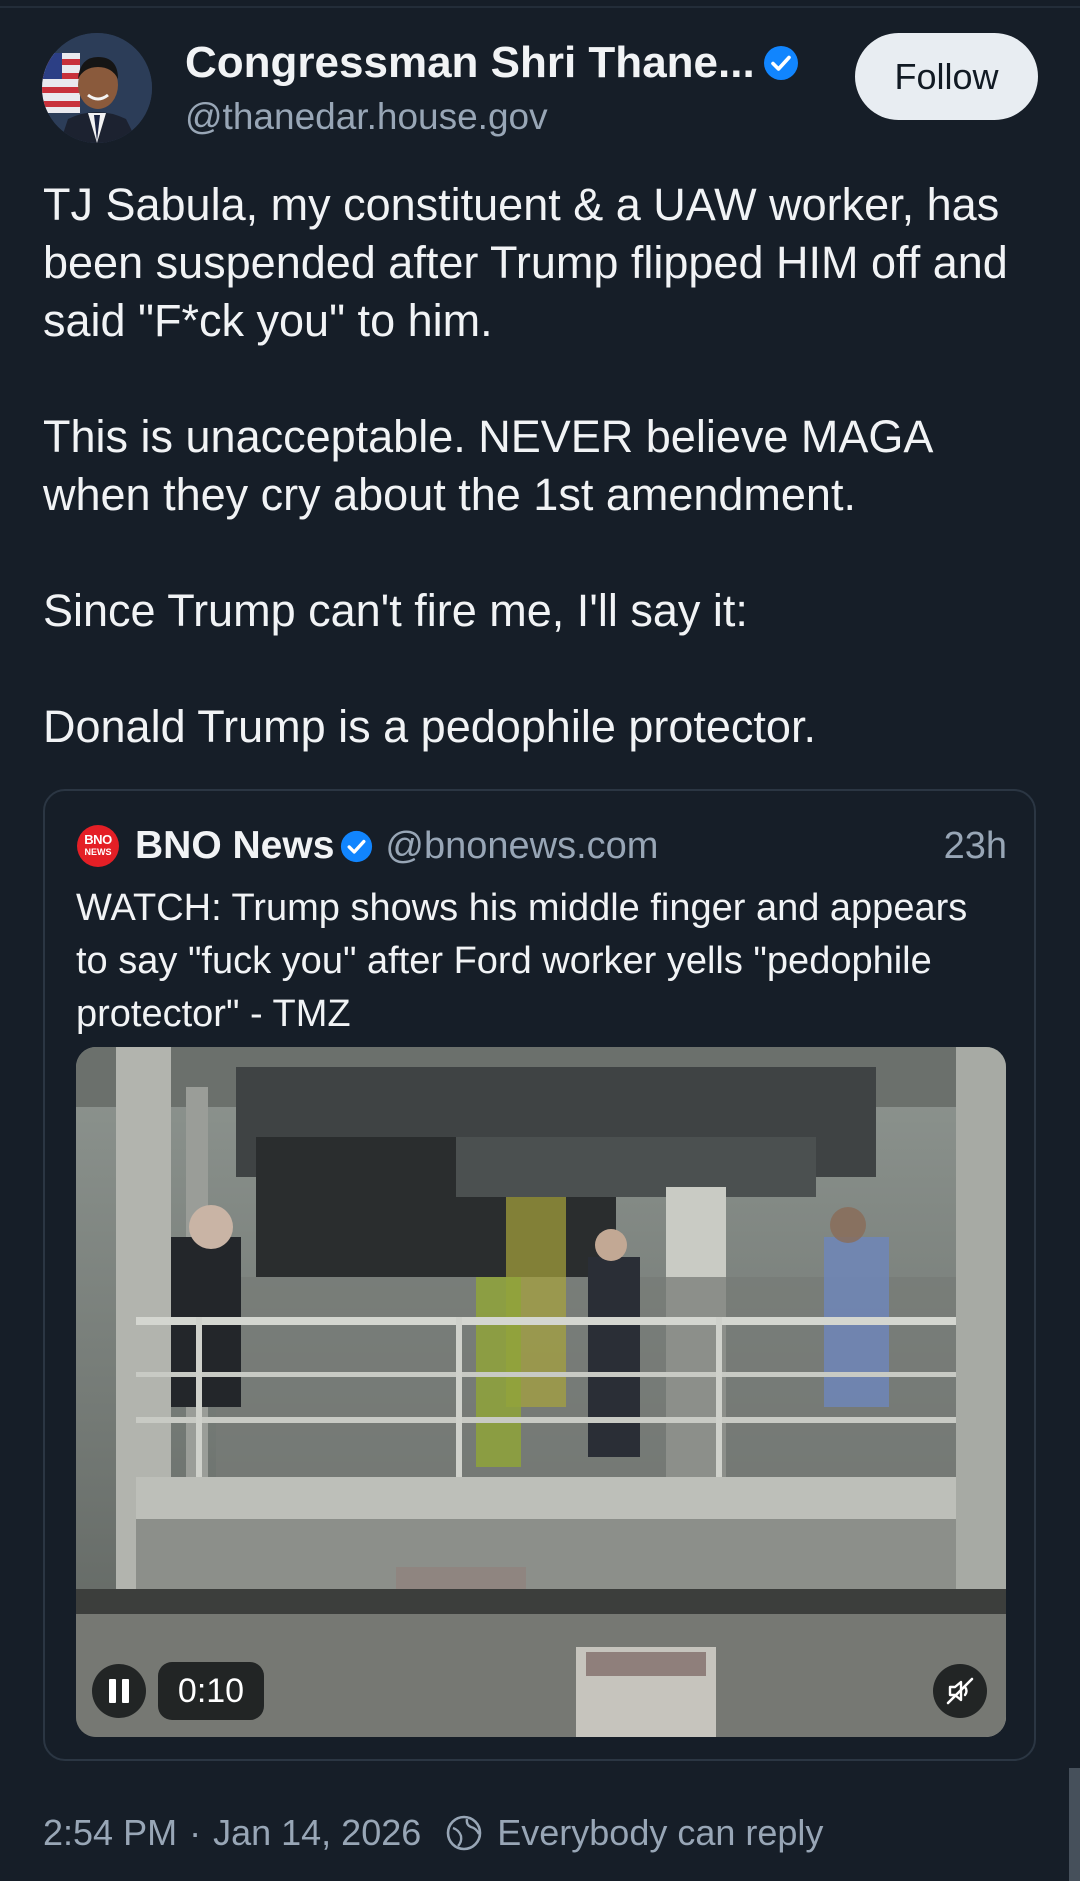 The width and height of the screenshot is (1080, 1881). Describe the element at coordinates (110, 1833) in the screenshot. I see `post-timestamp: 2:54 PM` at that location.